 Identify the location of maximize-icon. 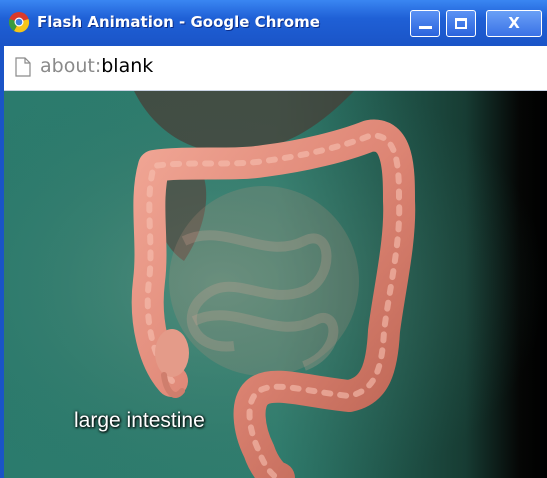
(461, 23).